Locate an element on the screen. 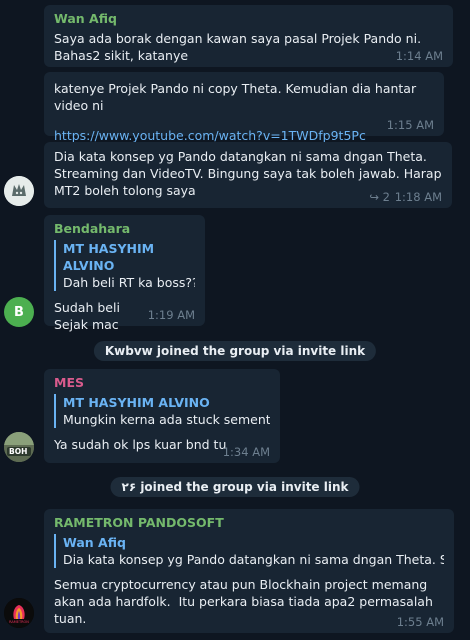  sender-name: RAMETRON PANDOSOFT is located at coordinates (249, 522).